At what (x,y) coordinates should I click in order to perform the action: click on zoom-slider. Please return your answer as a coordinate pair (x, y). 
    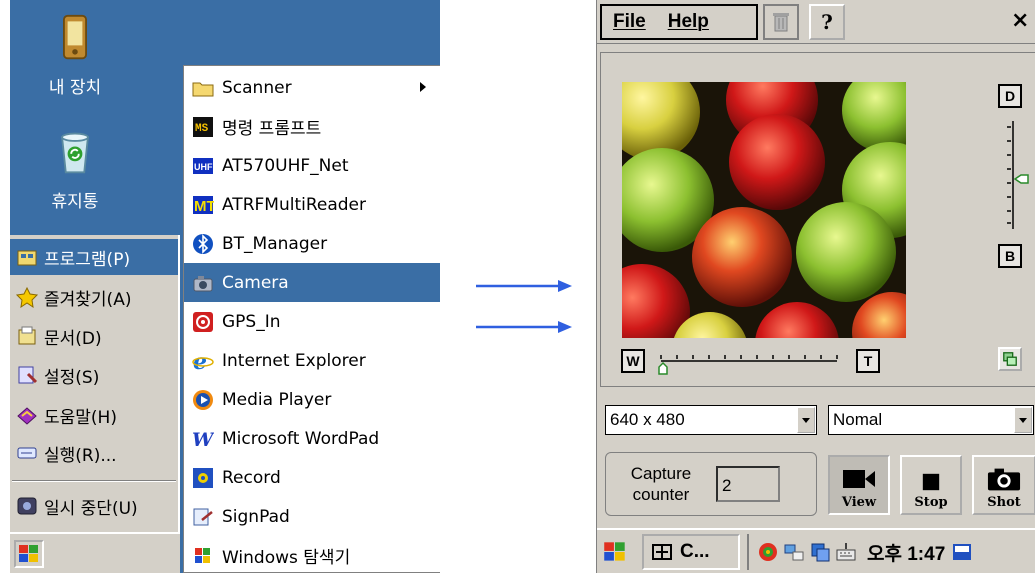
    Looking at the image, I should click on (750, 362).